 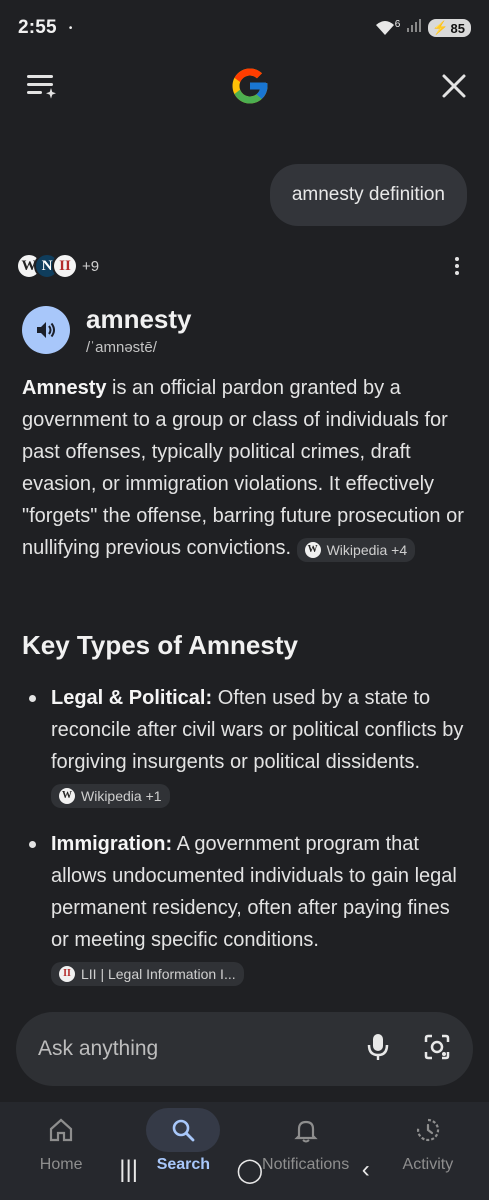 I want to click on source-chip-wikipedia: W Wikipedia +1, so click(x=110, y=796).